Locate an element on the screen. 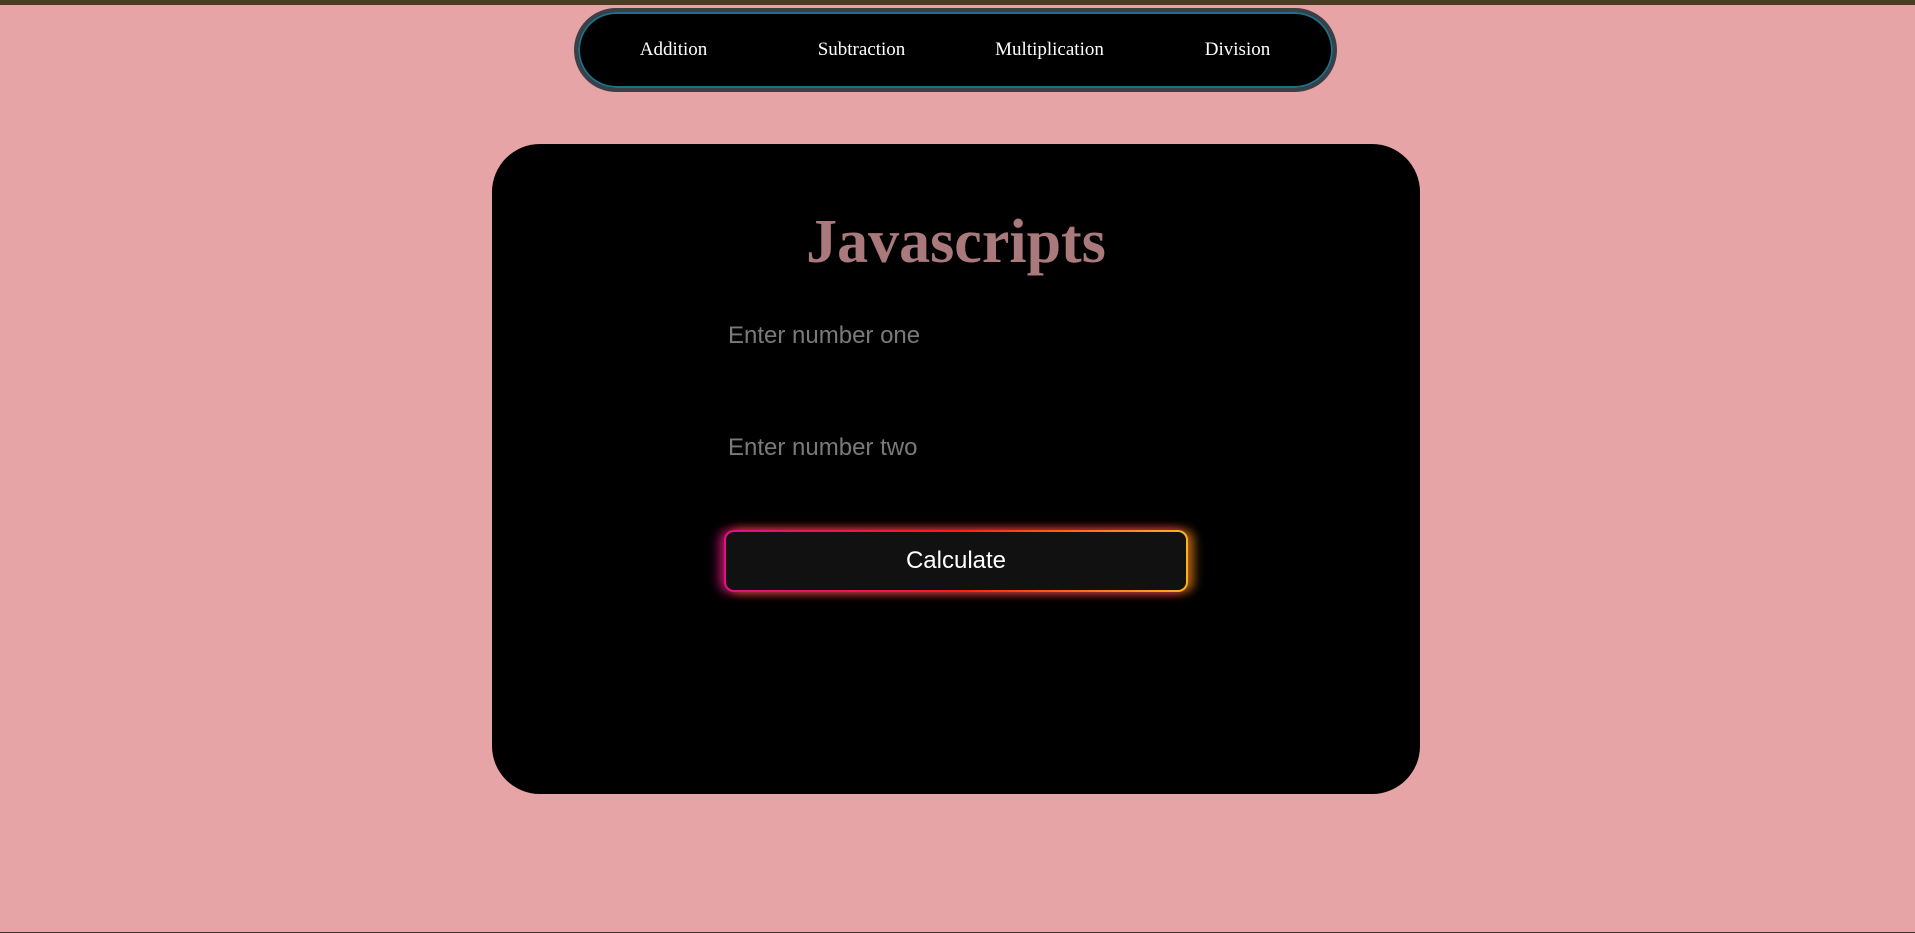 The image size is (1915, 933). nav-item-subtraction: Subtraction is located at coordinates (862, 50).